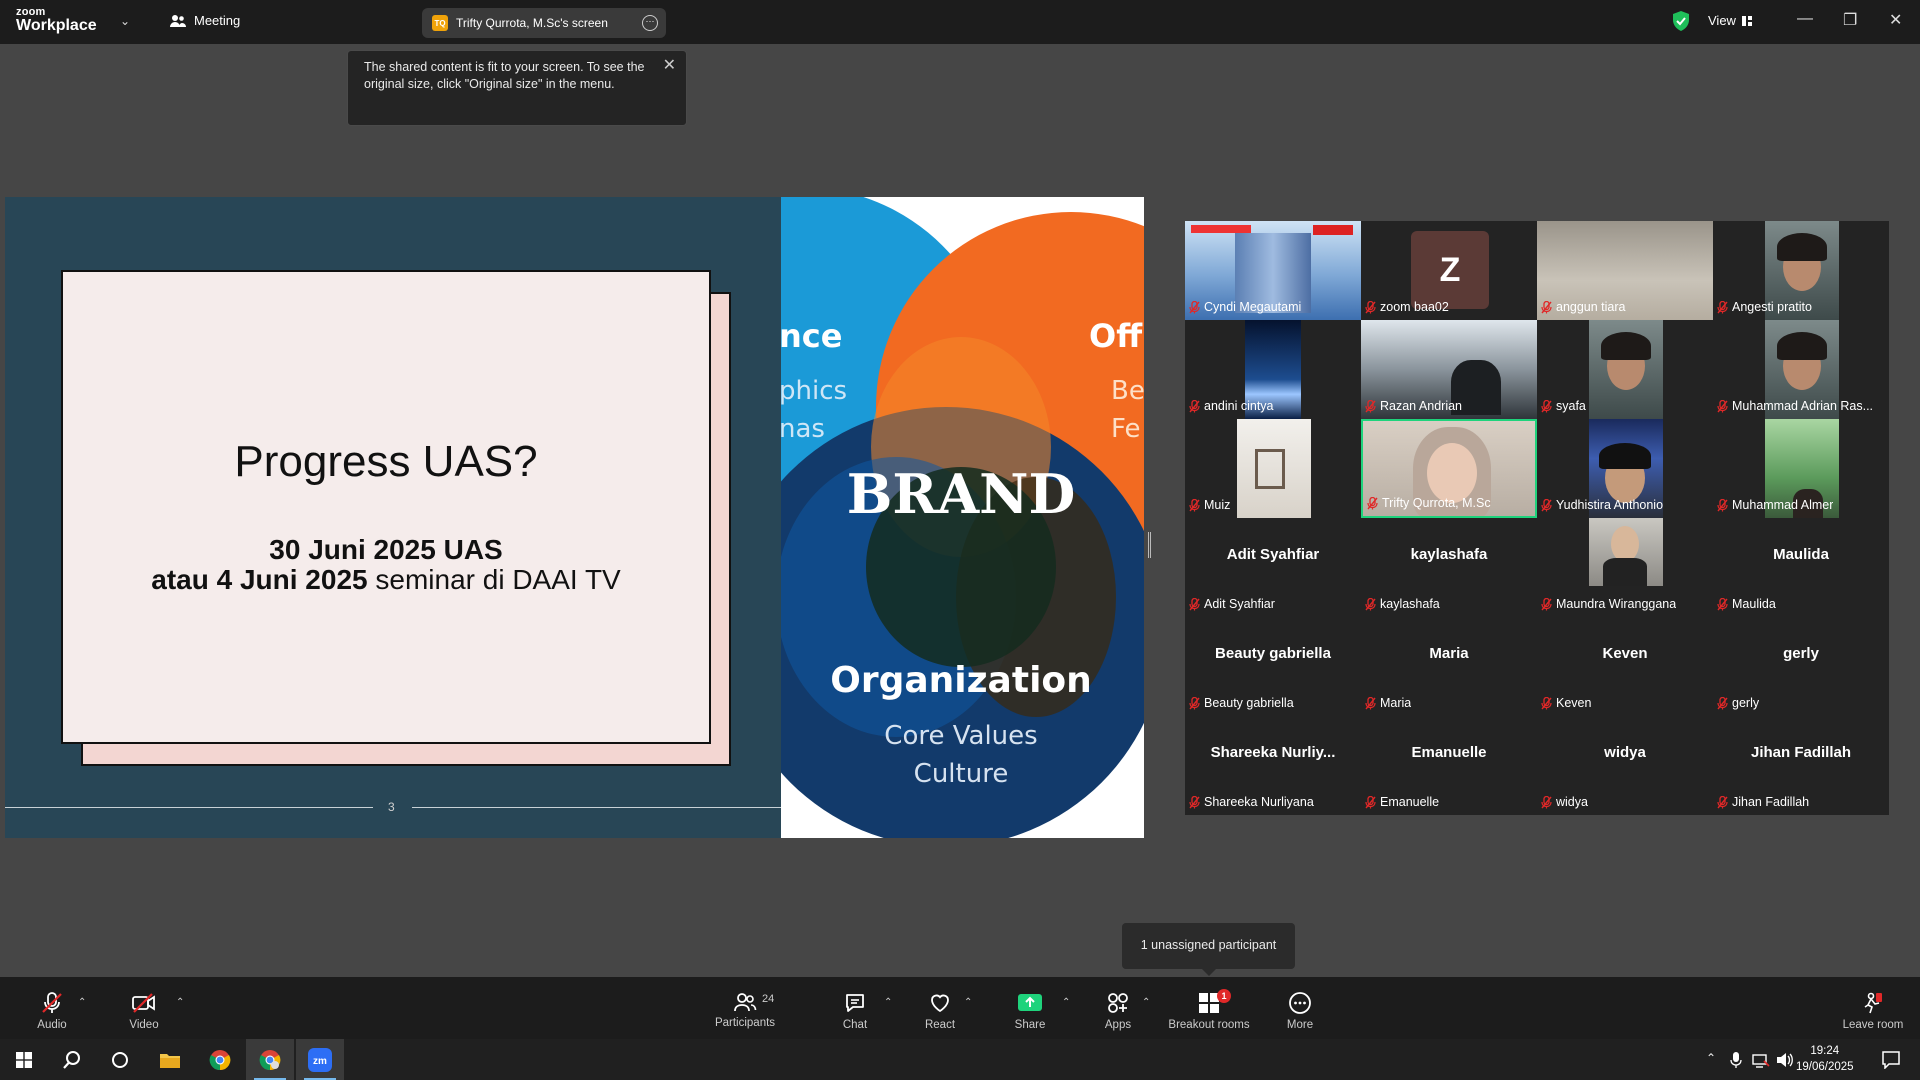  What do you see at coordinates (1396, 703) in the screenshot?
I see `participant-name: Maria` at bounding box center [1396, 703].